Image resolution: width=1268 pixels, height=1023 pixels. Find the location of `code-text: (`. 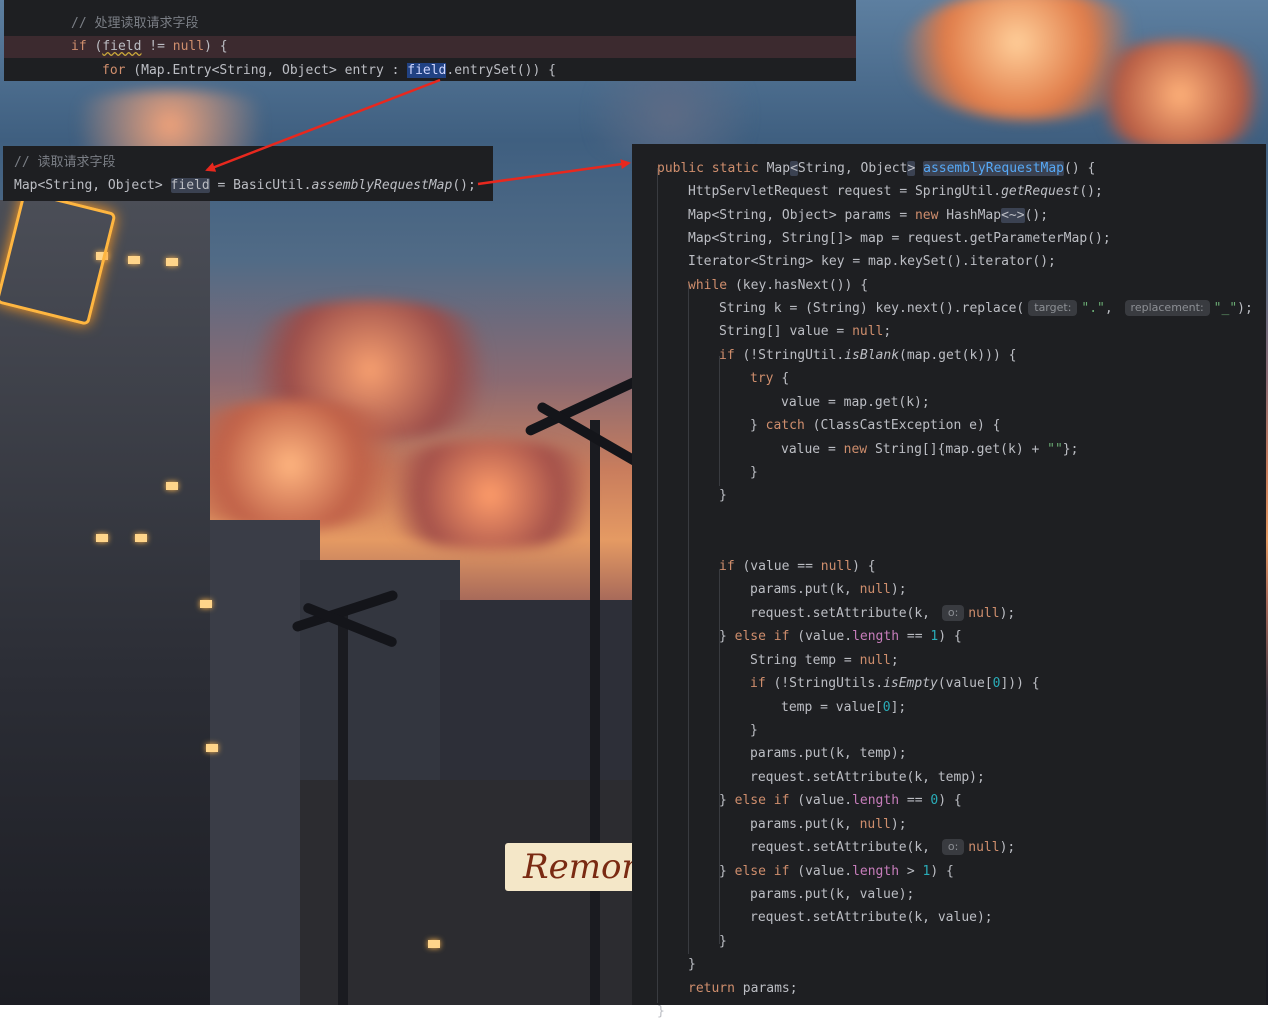

code-text: ( is located at coordinates (94, 46).